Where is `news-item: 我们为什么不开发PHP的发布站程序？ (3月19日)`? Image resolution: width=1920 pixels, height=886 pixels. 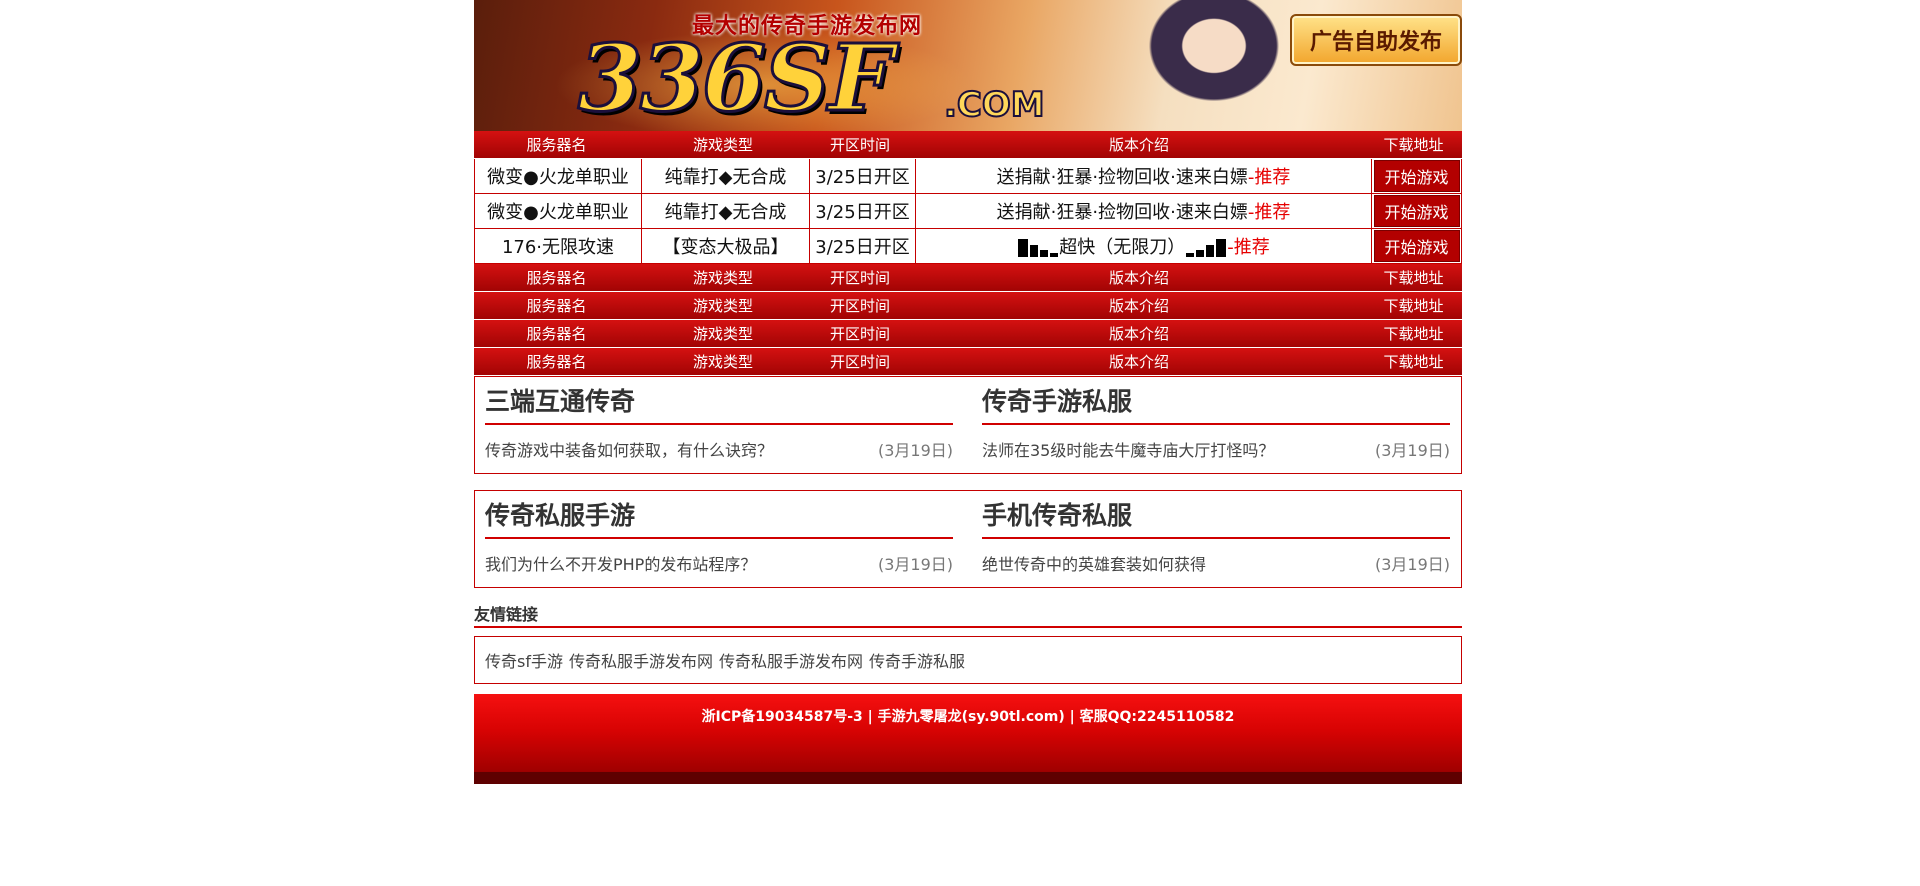 news-item: 我们为什么不开发PHP的发布站程序？ (3月19日) is located at coordinates (719, 563).